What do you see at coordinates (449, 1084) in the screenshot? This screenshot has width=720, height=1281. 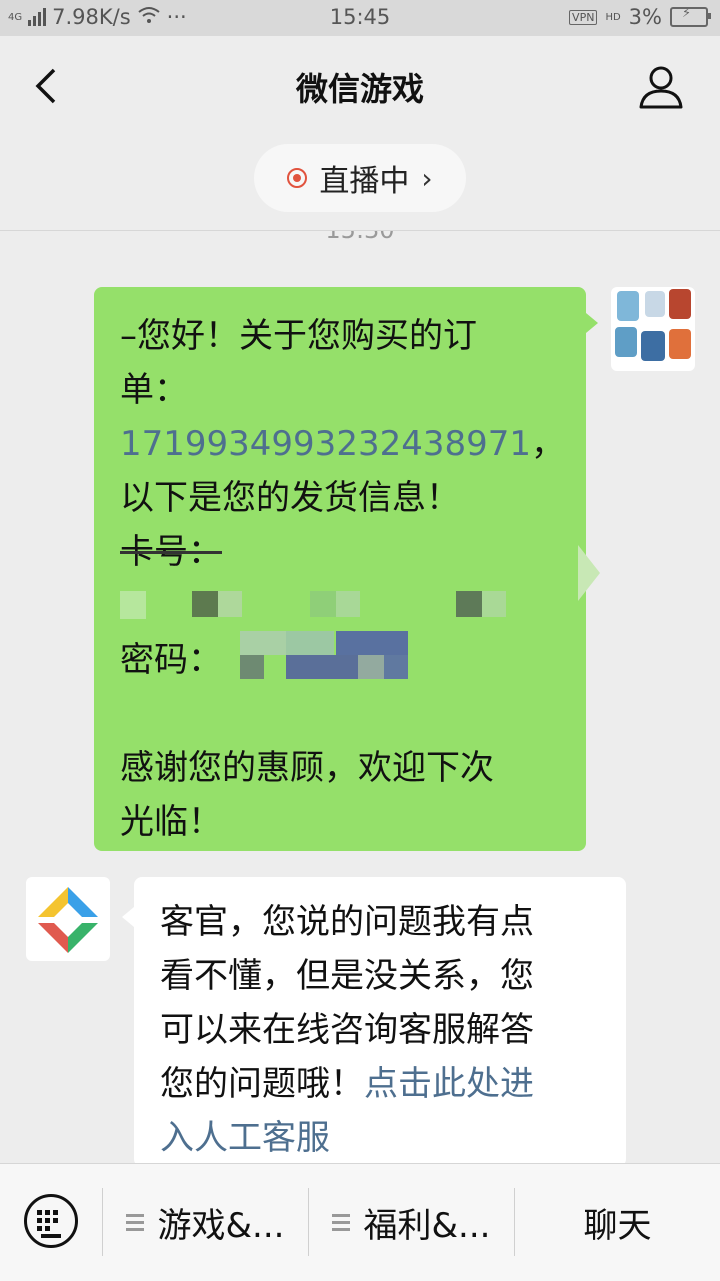 I see `human-service-link: 点击此处进` at bounding box center [449, 1084].